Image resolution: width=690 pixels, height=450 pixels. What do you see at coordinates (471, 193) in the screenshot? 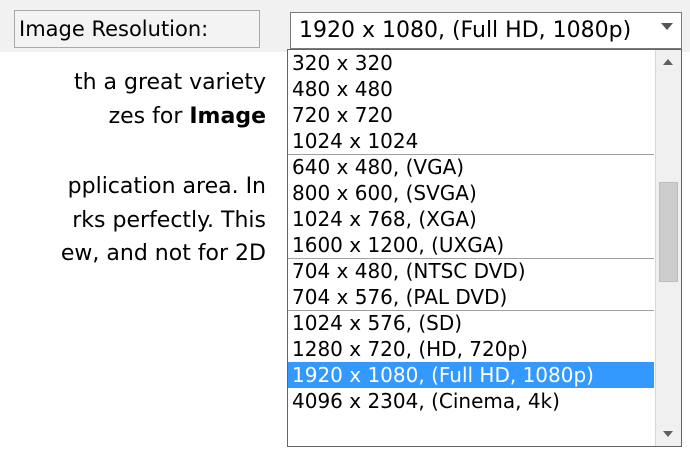
I see `list-item: 800 x 600, (SVGA)` at bounding box center [471, 193].